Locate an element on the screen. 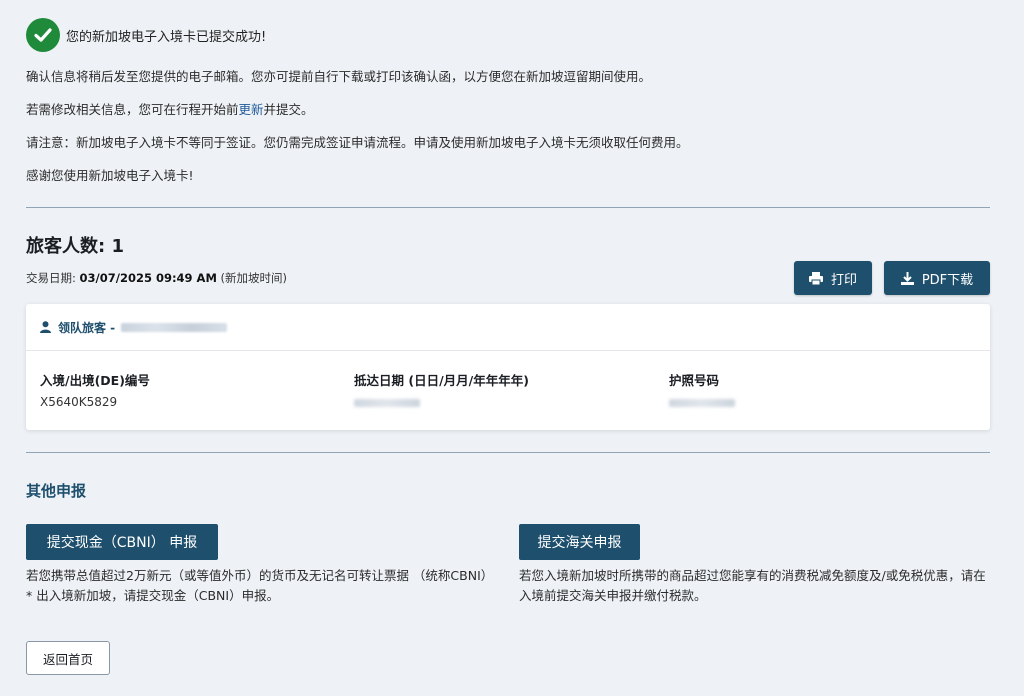 The width and height of the screenshot is (1024, 696). thanks-text: 感谢您使用新加坡电子入境卡! is located at coordinates (110, 175).